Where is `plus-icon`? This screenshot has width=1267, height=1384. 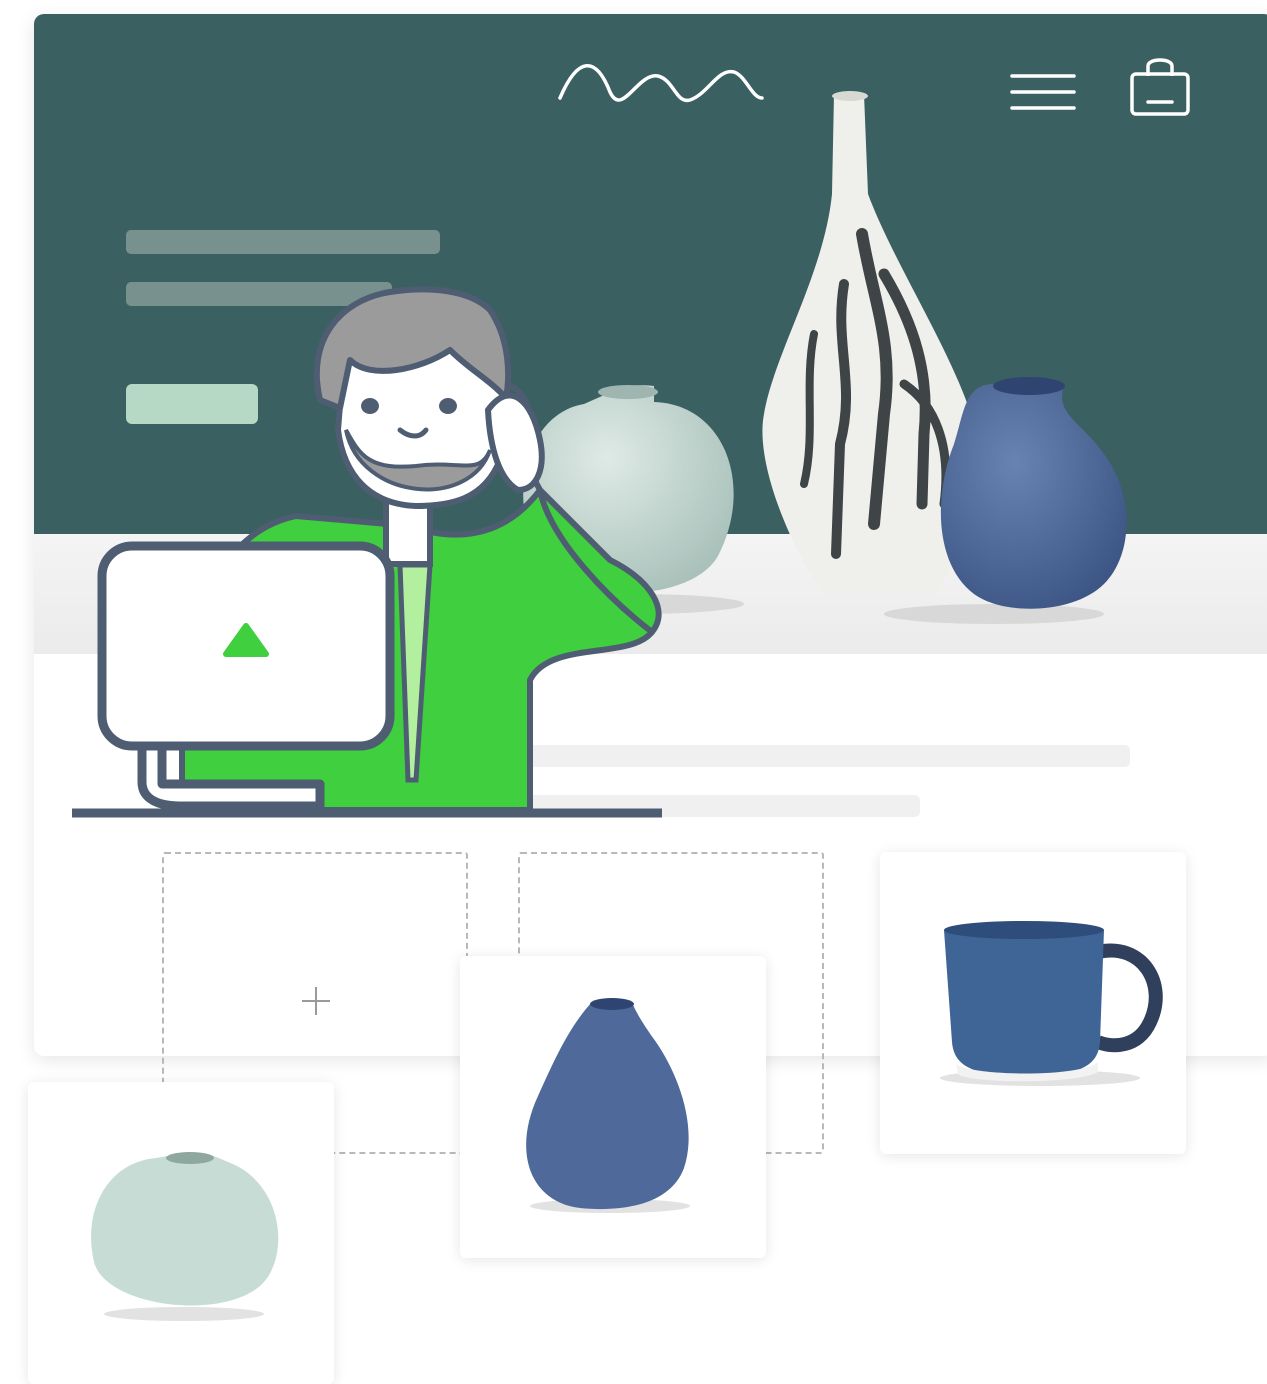
plus-icon is located at coordinates (316, 1001).